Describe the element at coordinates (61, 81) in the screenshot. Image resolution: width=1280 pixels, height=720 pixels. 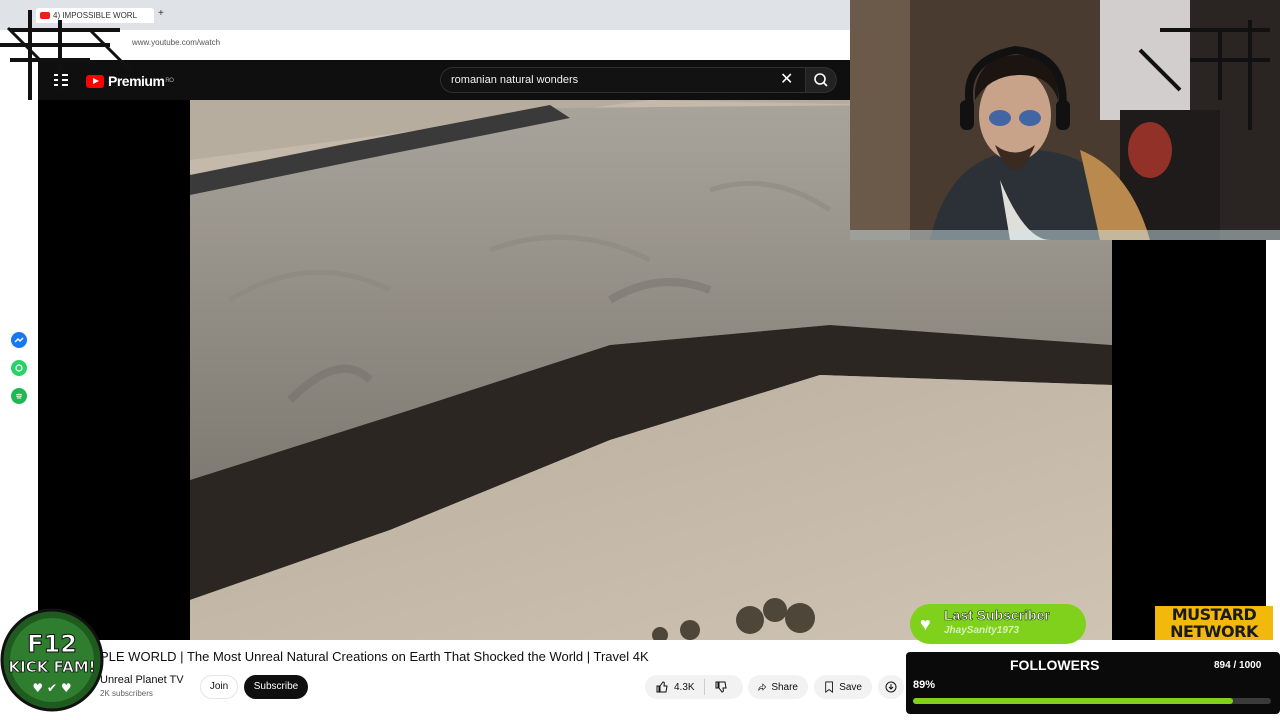
I see `menu-icon` at that location.